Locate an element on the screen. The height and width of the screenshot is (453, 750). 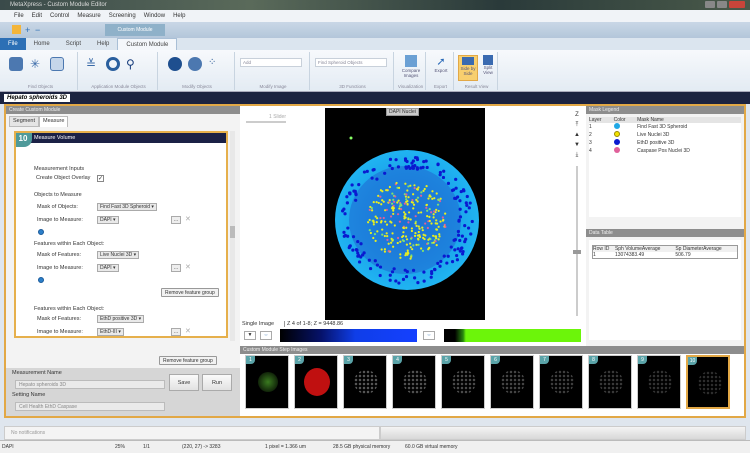
zoom-slider: 1 Slider is located at coordinates (266, 118).